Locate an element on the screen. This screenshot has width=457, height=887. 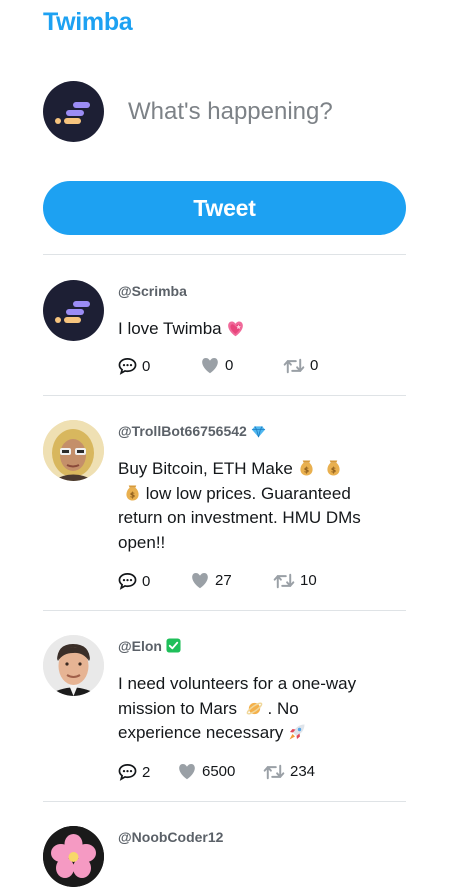
tweet-handle: @NoobCoder12 is located at coordinates (171, 837).